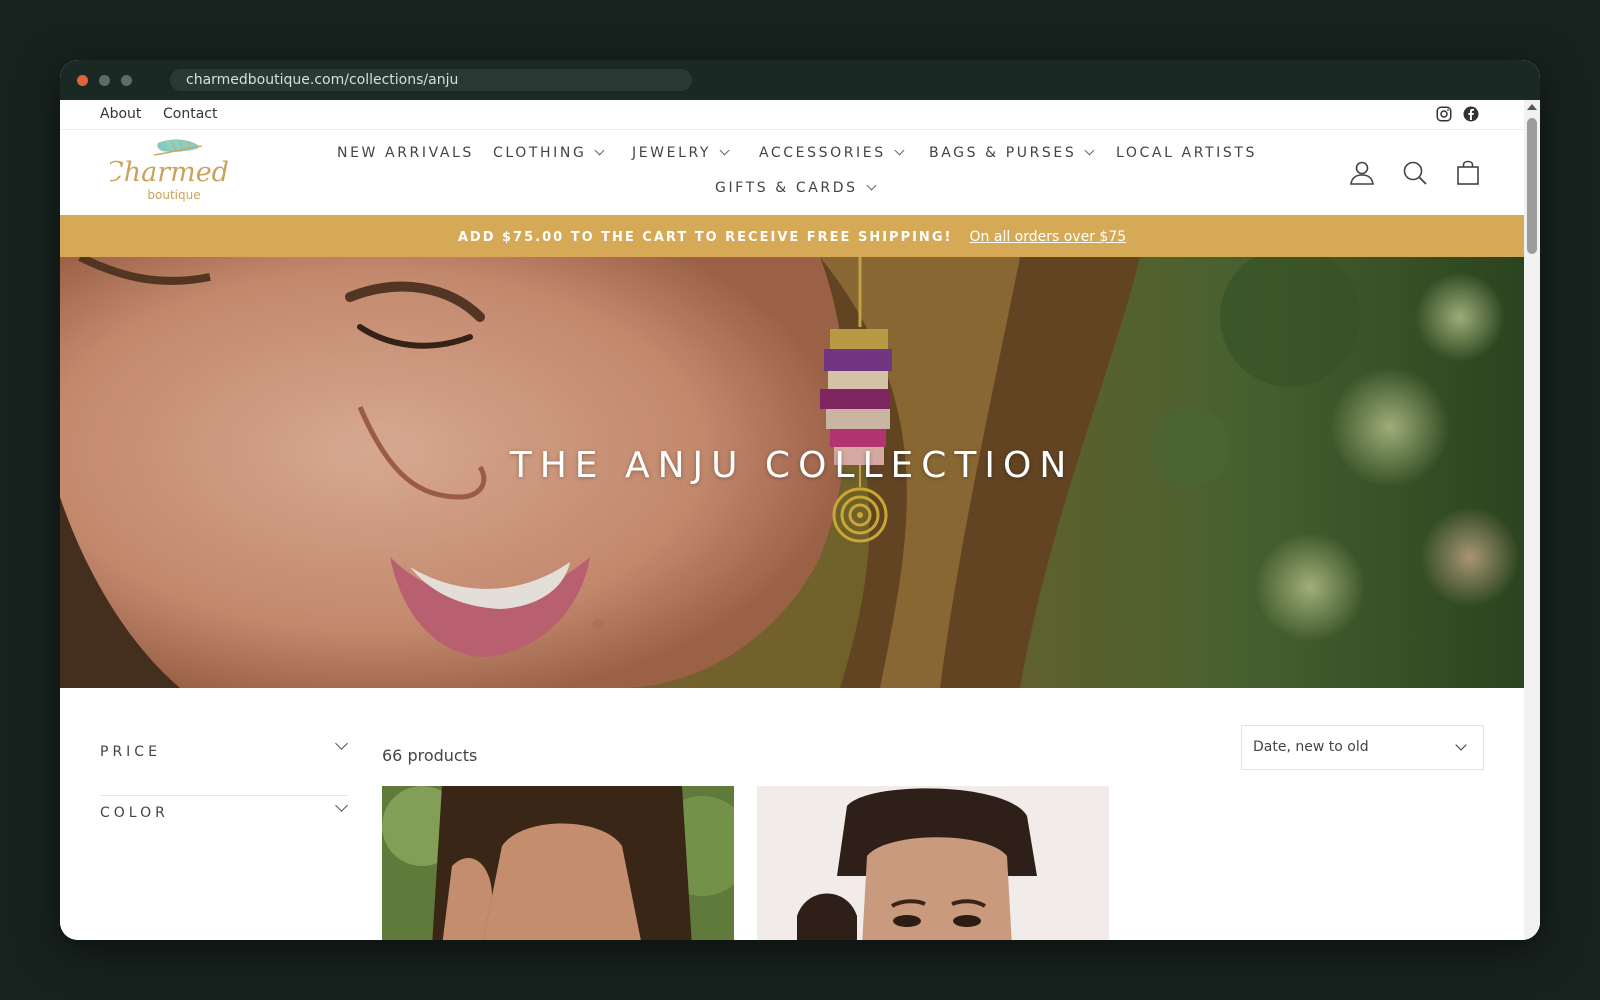 The height and width of the screenshot is (1000, 1600). I want to click on filter-divider, so click(224, 795).